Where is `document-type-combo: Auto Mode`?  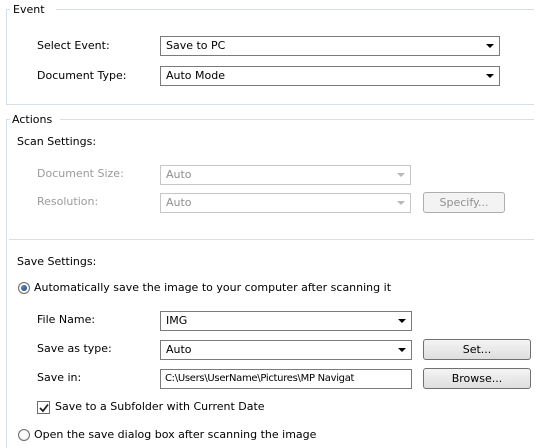 document-type-combo: Auto Mode is located at coordinates (330, 76).